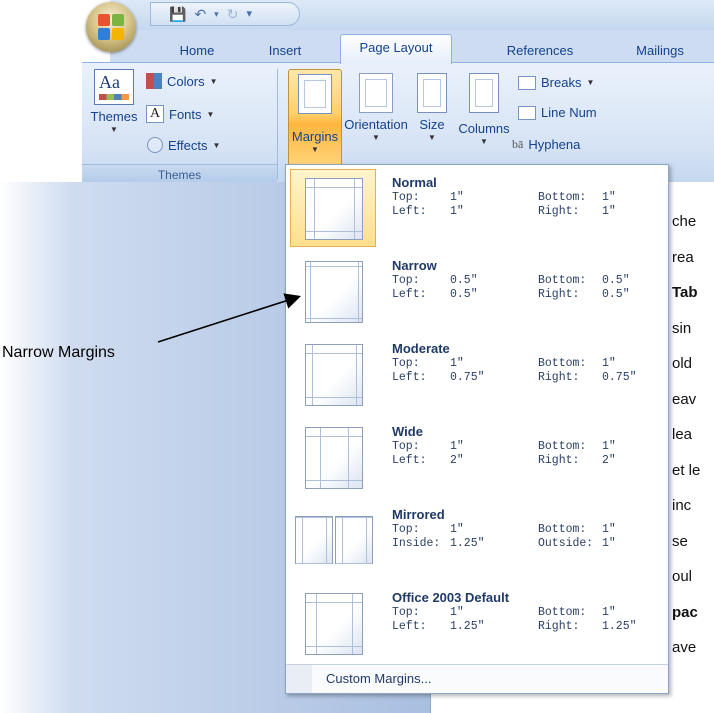 The image size is (714, 713). What do you see at coordinates (484, 93) in the screenshot?
I see `columns-icon` at bounding box center [484, 93].